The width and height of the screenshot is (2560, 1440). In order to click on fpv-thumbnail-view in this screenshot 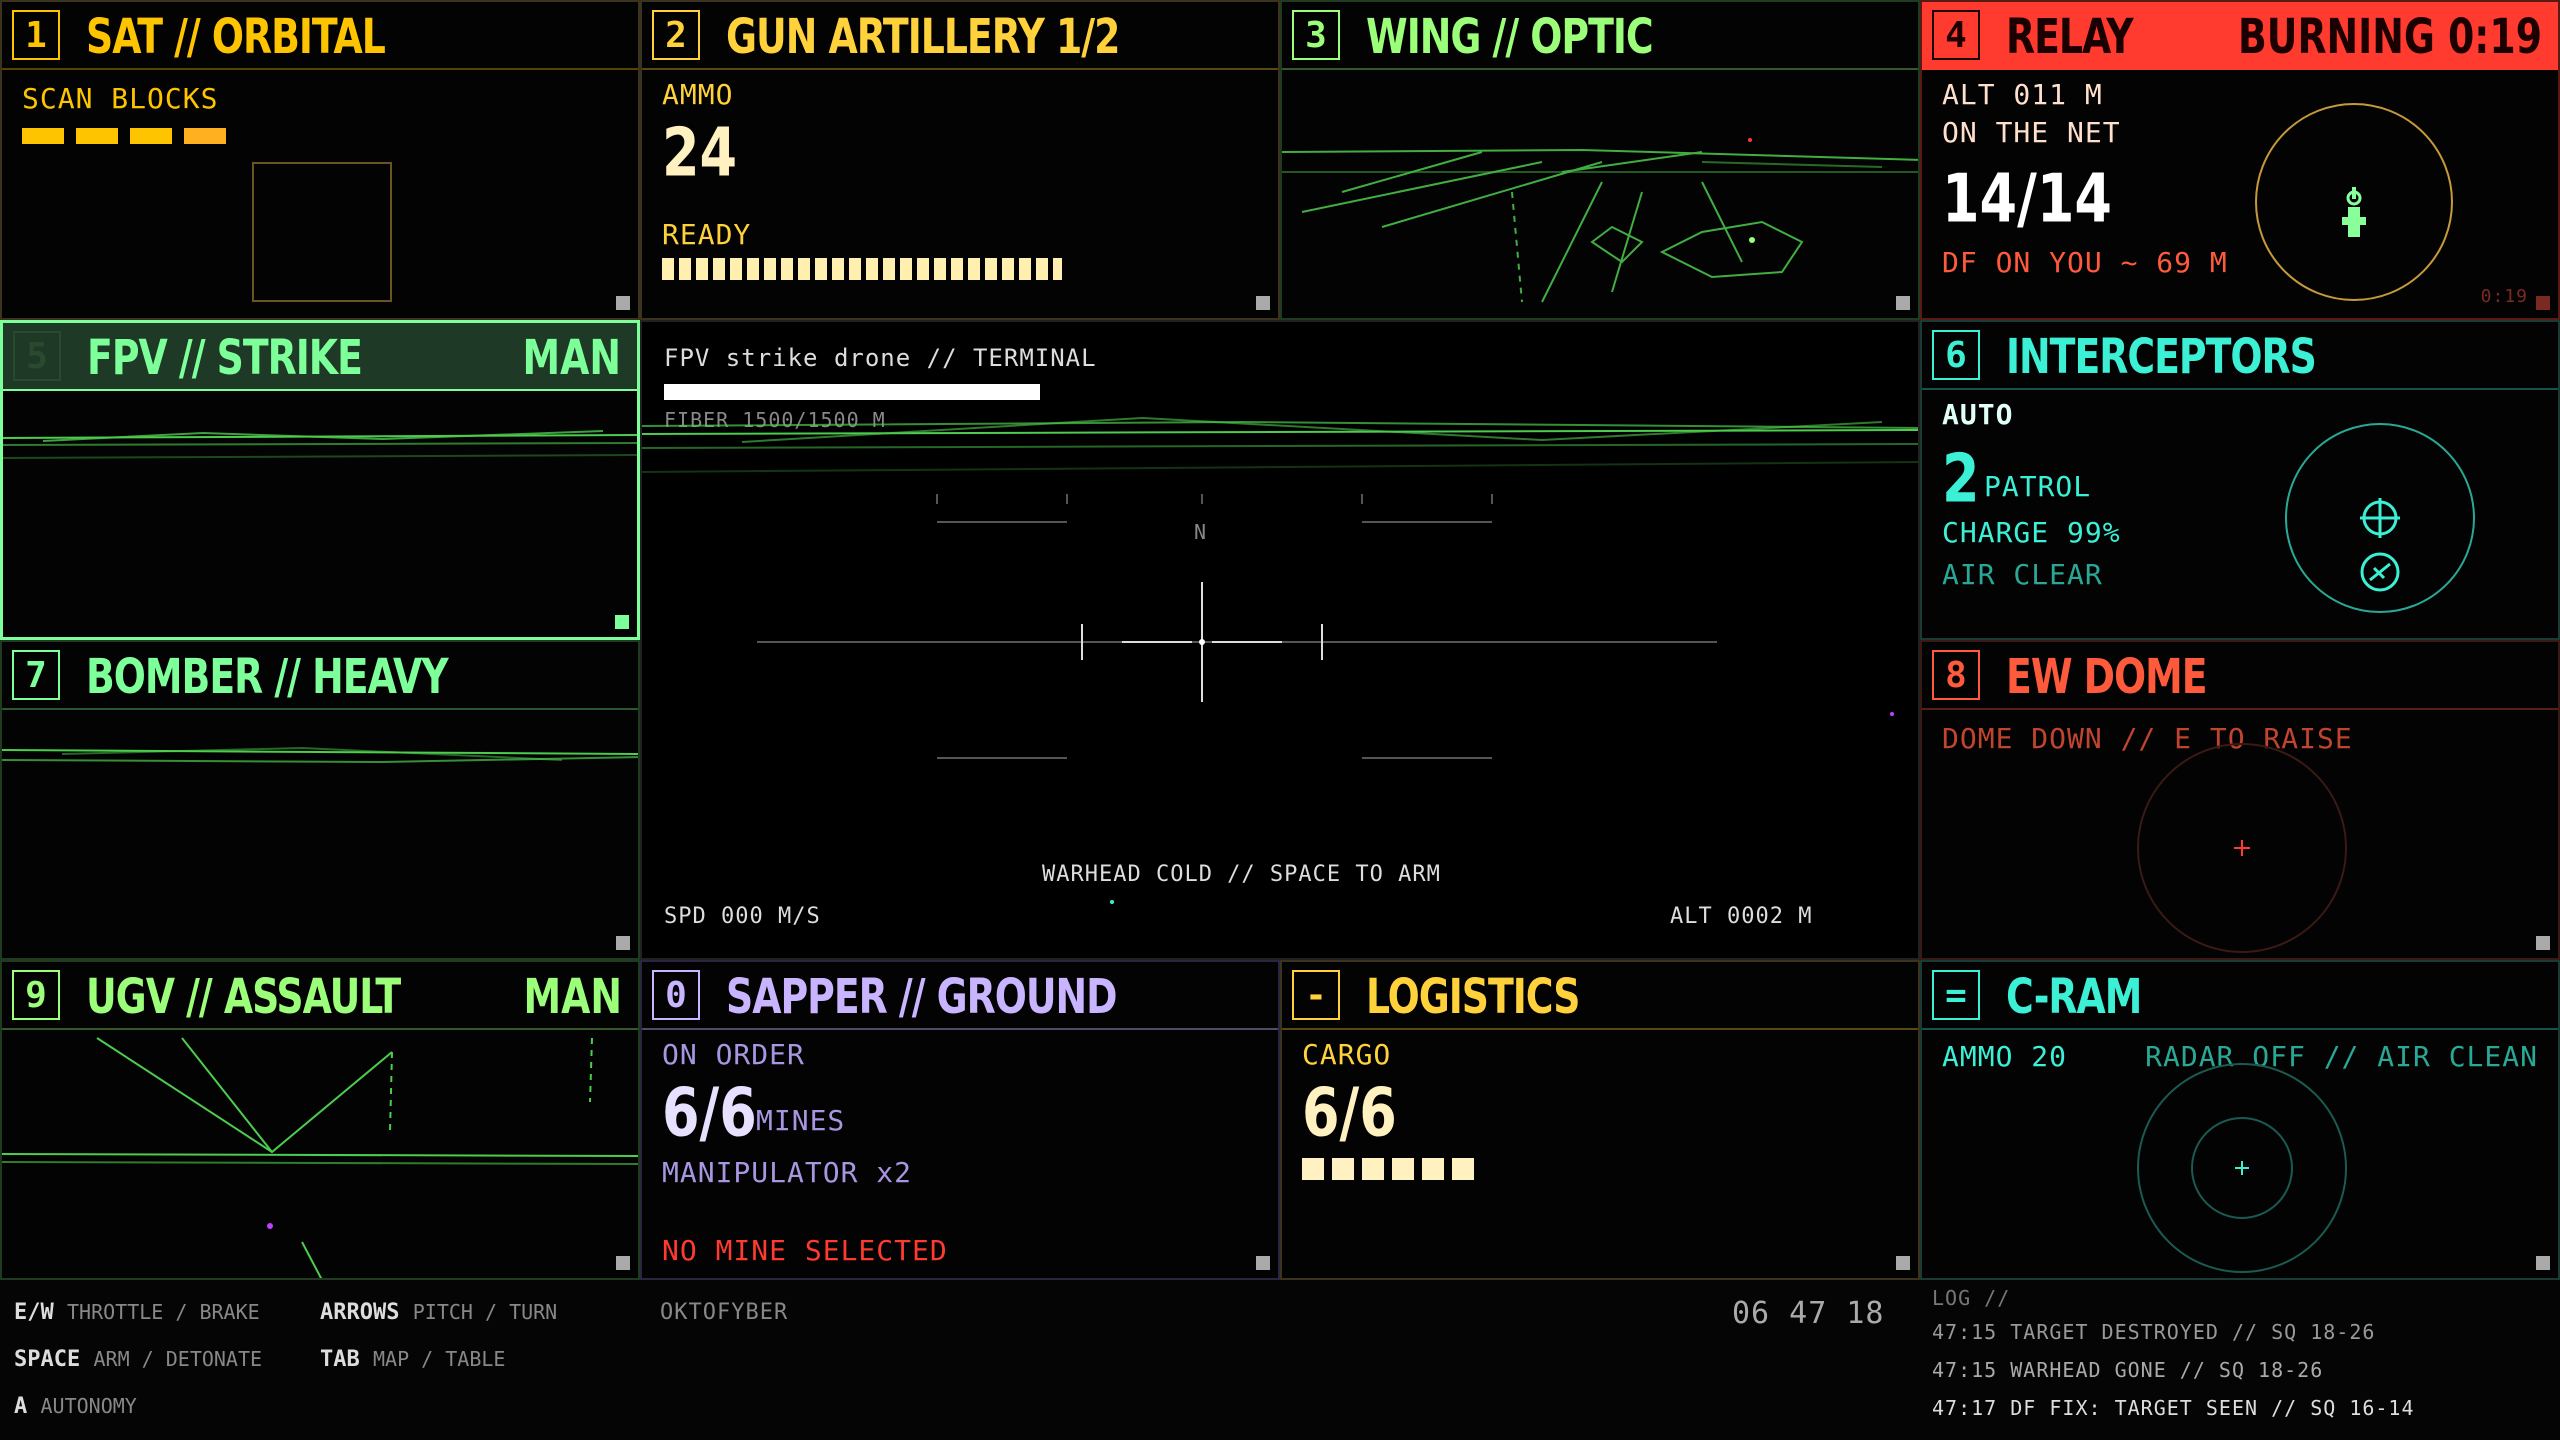, I will do `click(320, 444)`.